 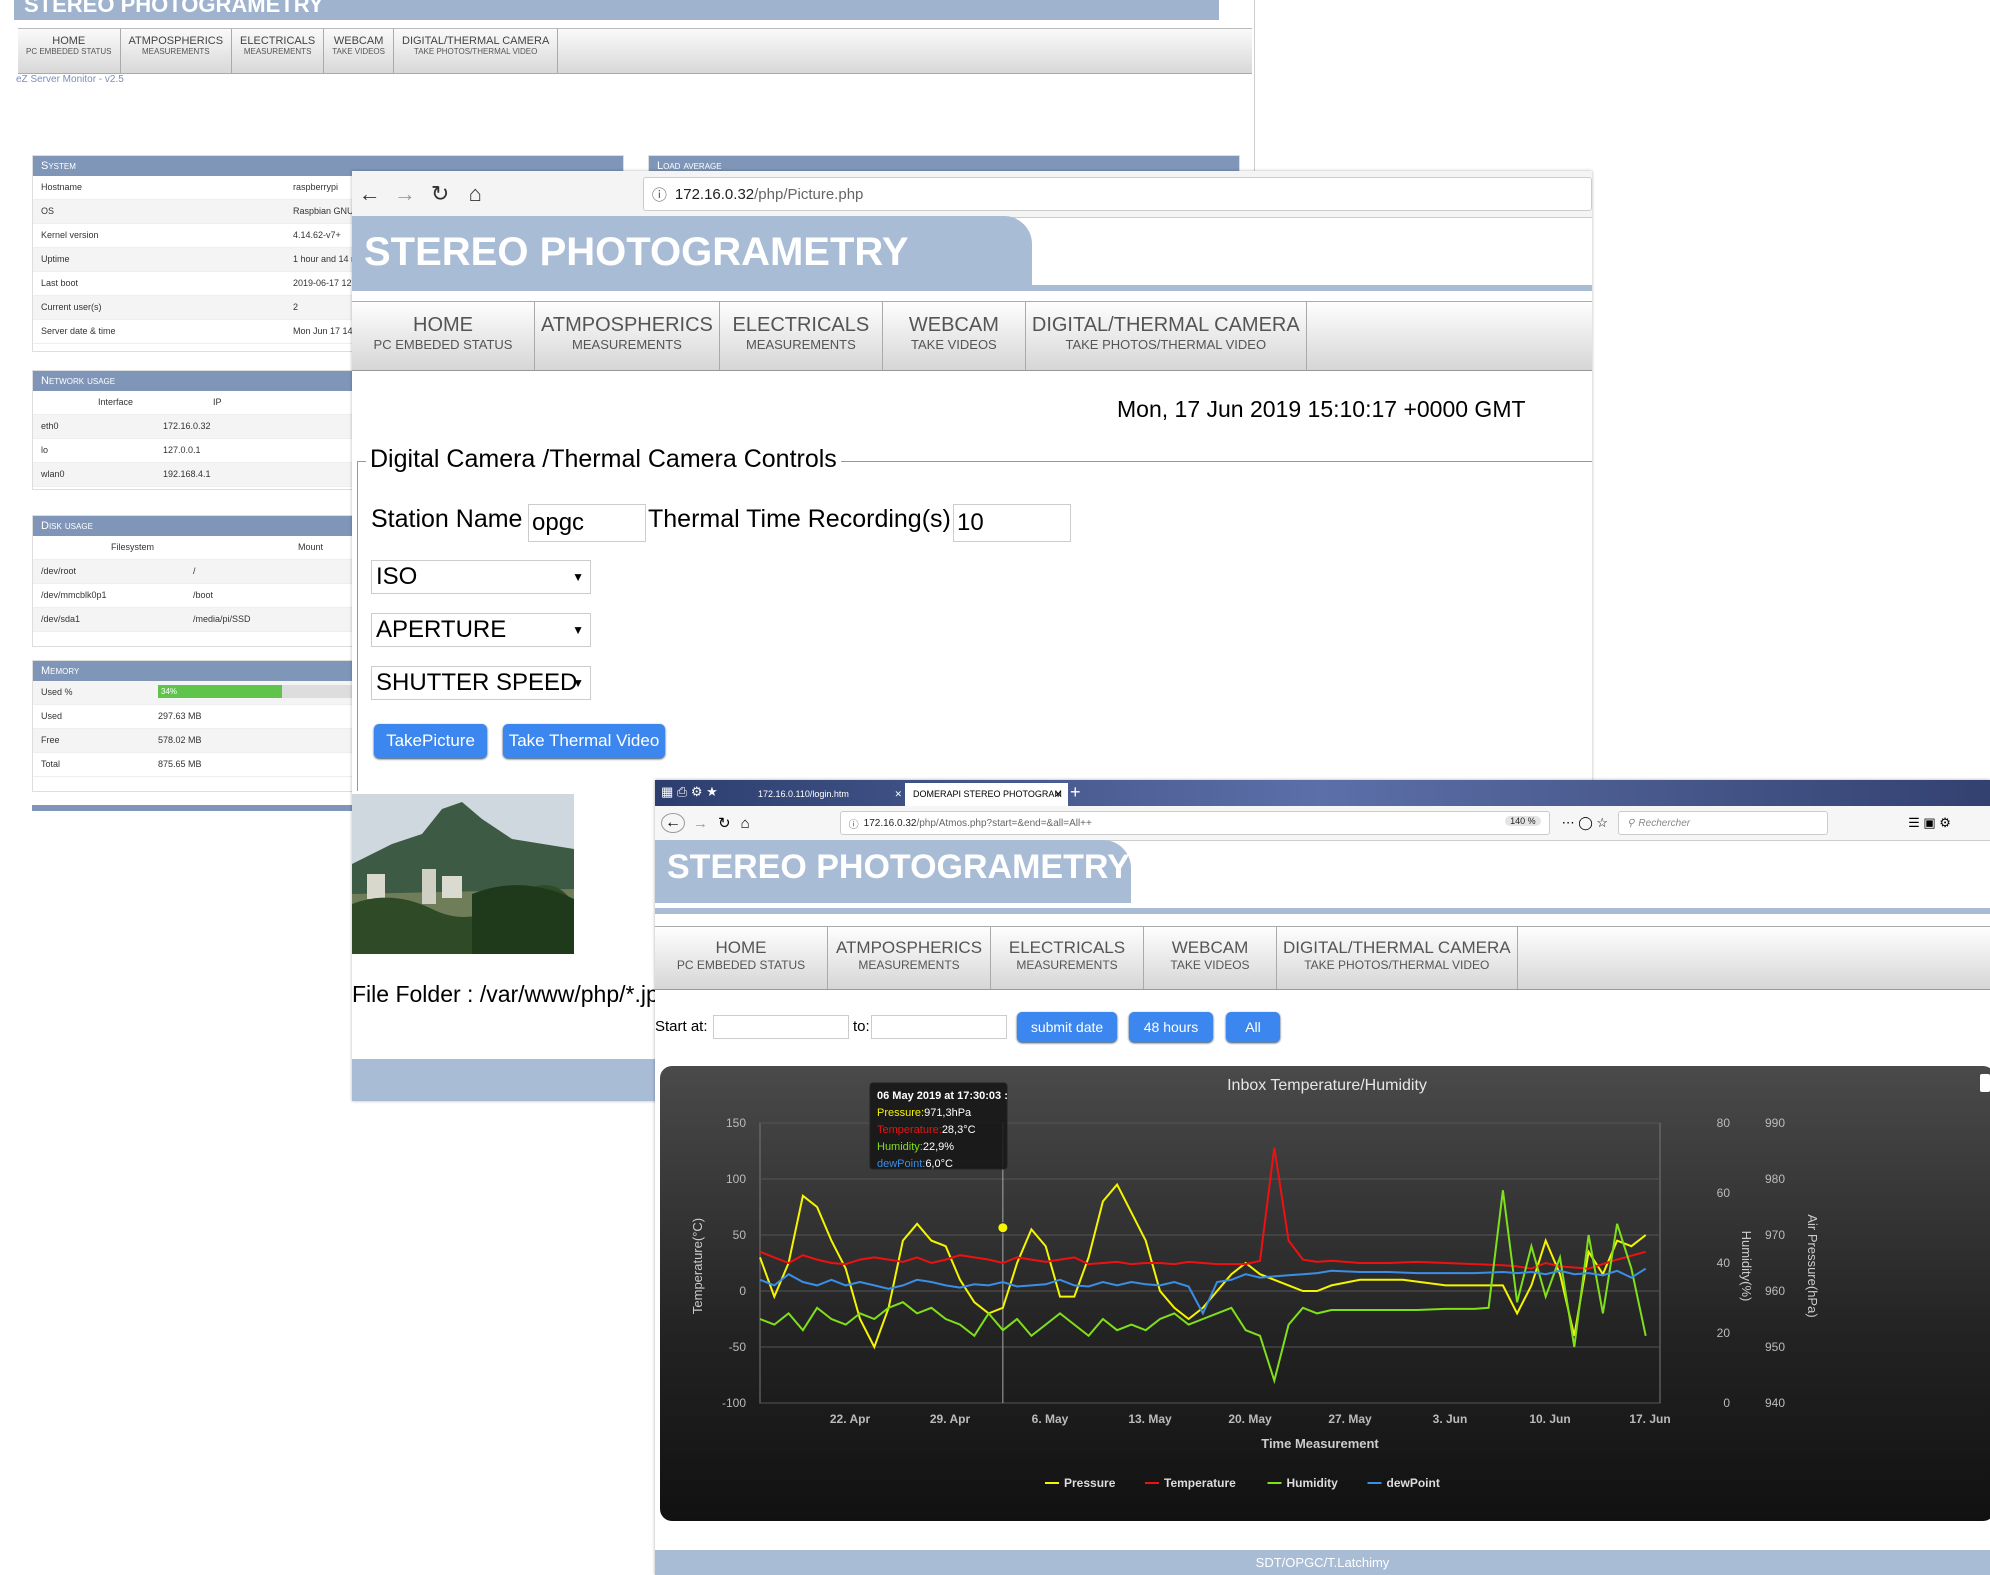 What do you see at coordinates (1171, 1027) in the screenshot?
I see `48-hours-button: 48 hours` at bounding box center [1171, 1027].